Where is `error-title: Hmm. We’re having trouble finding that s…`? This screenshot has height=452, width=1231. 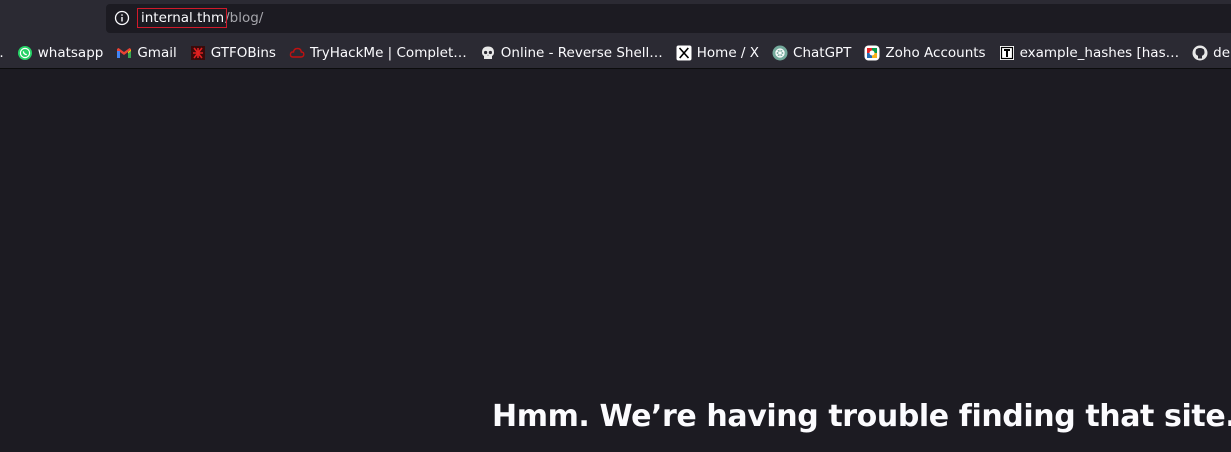 error-title: Hmm. We’re having trouble finding that s… is located at coordinates (861, 416).